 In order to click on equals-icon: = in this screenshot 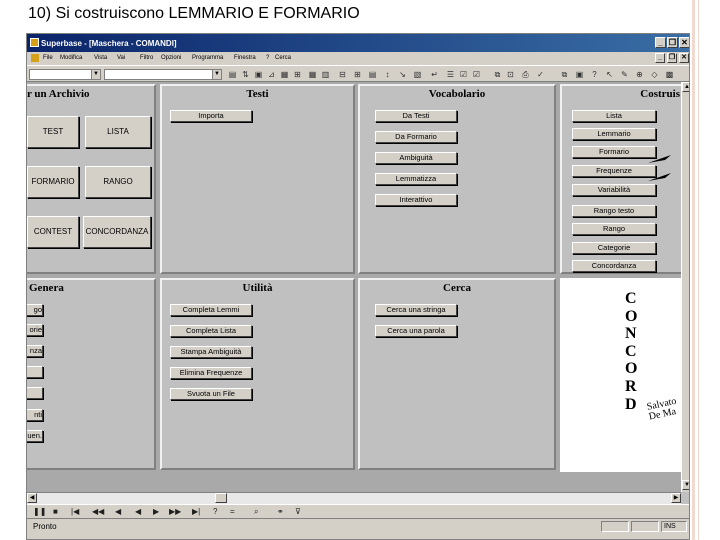, I will do `click(232, 511)`.